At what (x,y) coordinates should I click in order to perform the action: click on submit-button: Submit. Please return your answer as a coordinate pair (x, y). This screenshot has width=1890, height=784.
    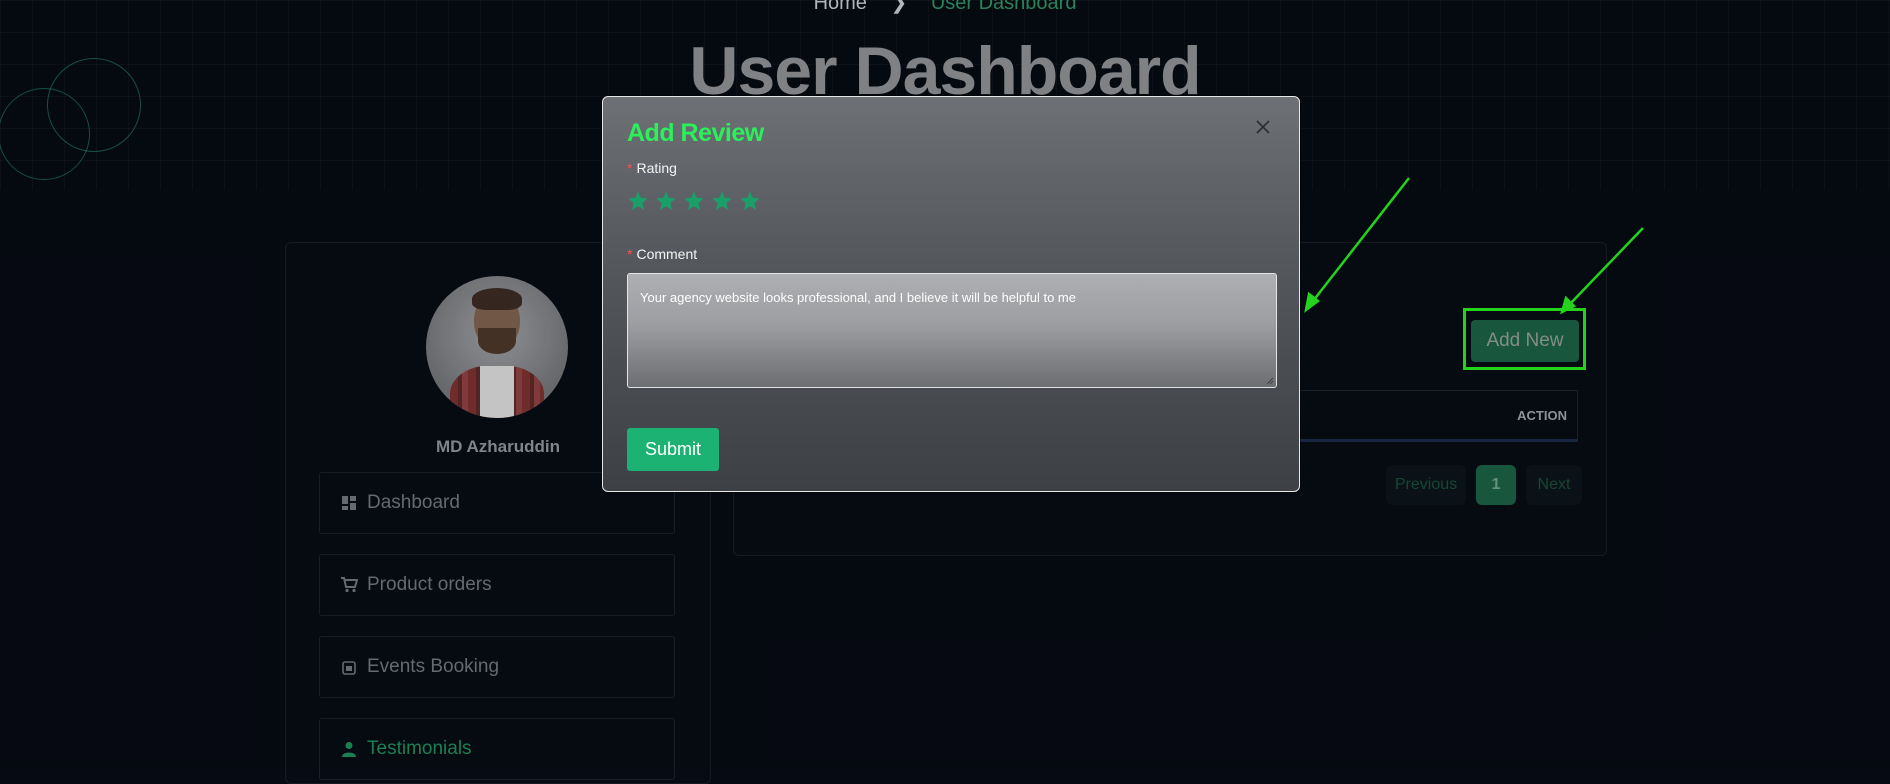
    Looking at the image, I should click on (673, 449).